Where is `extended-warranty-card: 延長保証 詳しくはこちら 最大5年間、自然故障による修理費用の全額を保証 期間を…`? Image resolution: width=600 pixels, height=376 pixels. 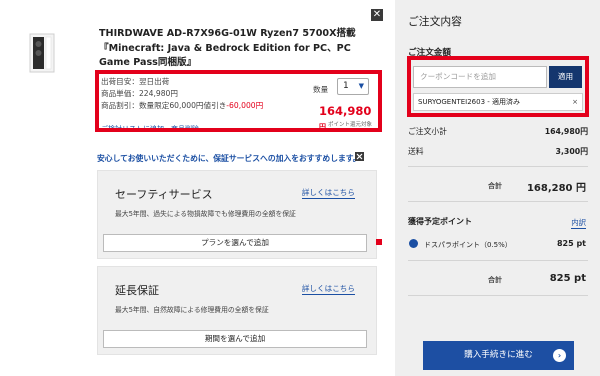 extended-warranty-card: 延長保証 詳しくはこちら 最大5年間、自然故障による修理費用の全額を保証 期間を… is located at coordinates (237, 310).